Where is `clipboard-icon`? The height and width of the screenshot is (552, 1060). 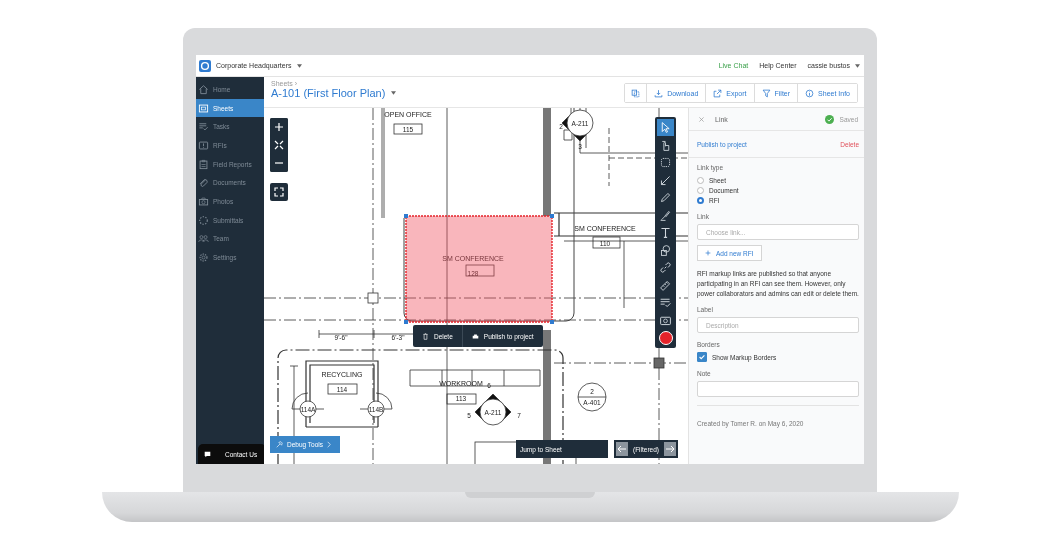
clipboard-icon is located at coordinates (203, 164).